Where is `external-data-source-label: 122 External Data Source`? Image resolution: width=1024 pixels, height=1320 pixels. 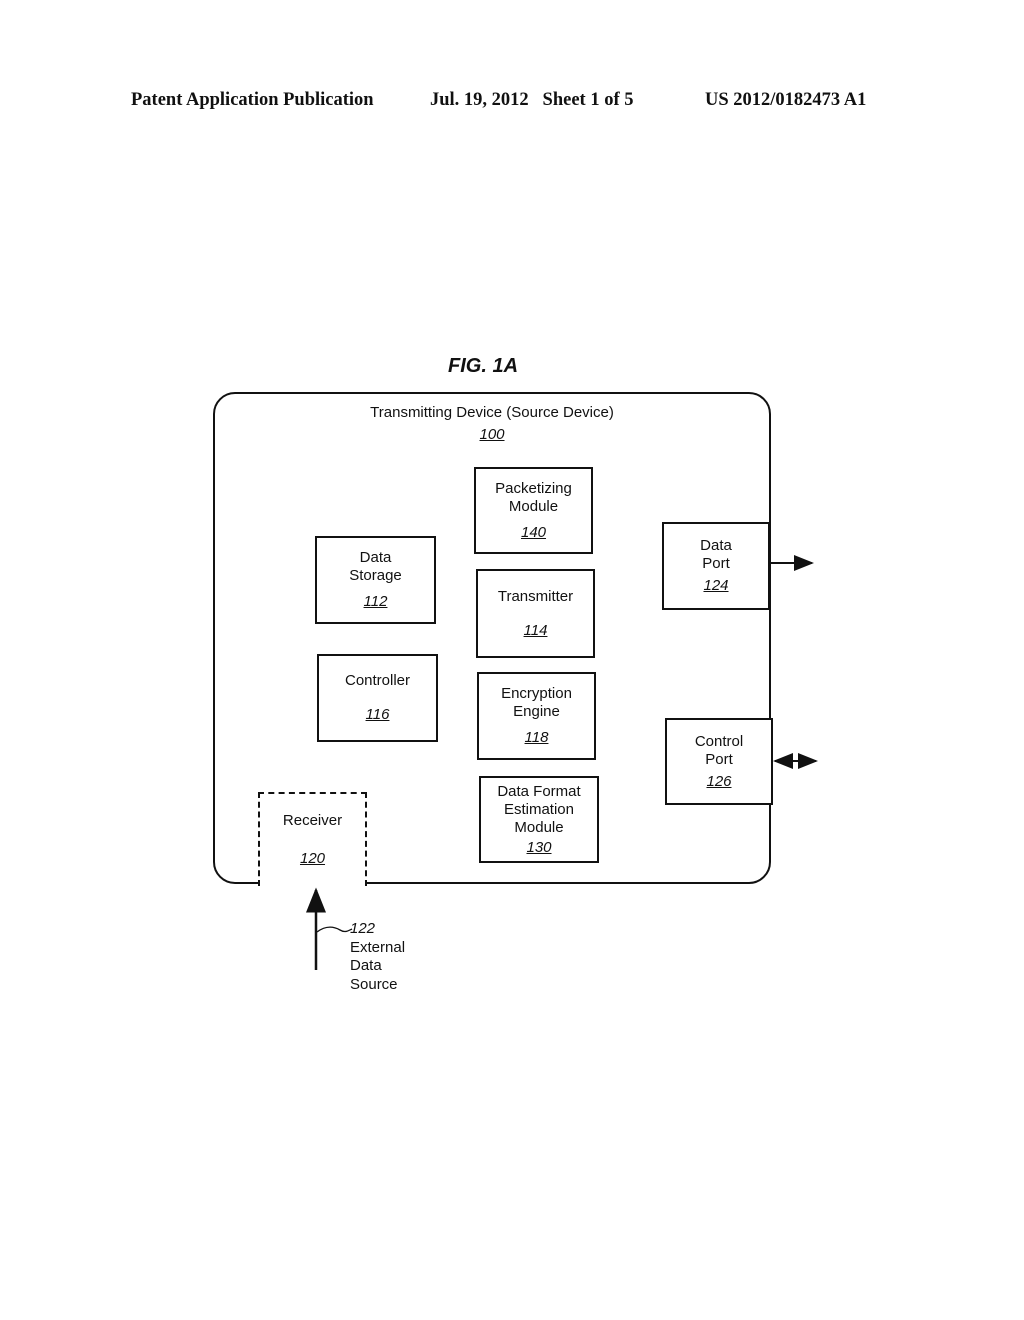
external-data-source-label: 122 External Data Source is located at coordinates (377, 957).